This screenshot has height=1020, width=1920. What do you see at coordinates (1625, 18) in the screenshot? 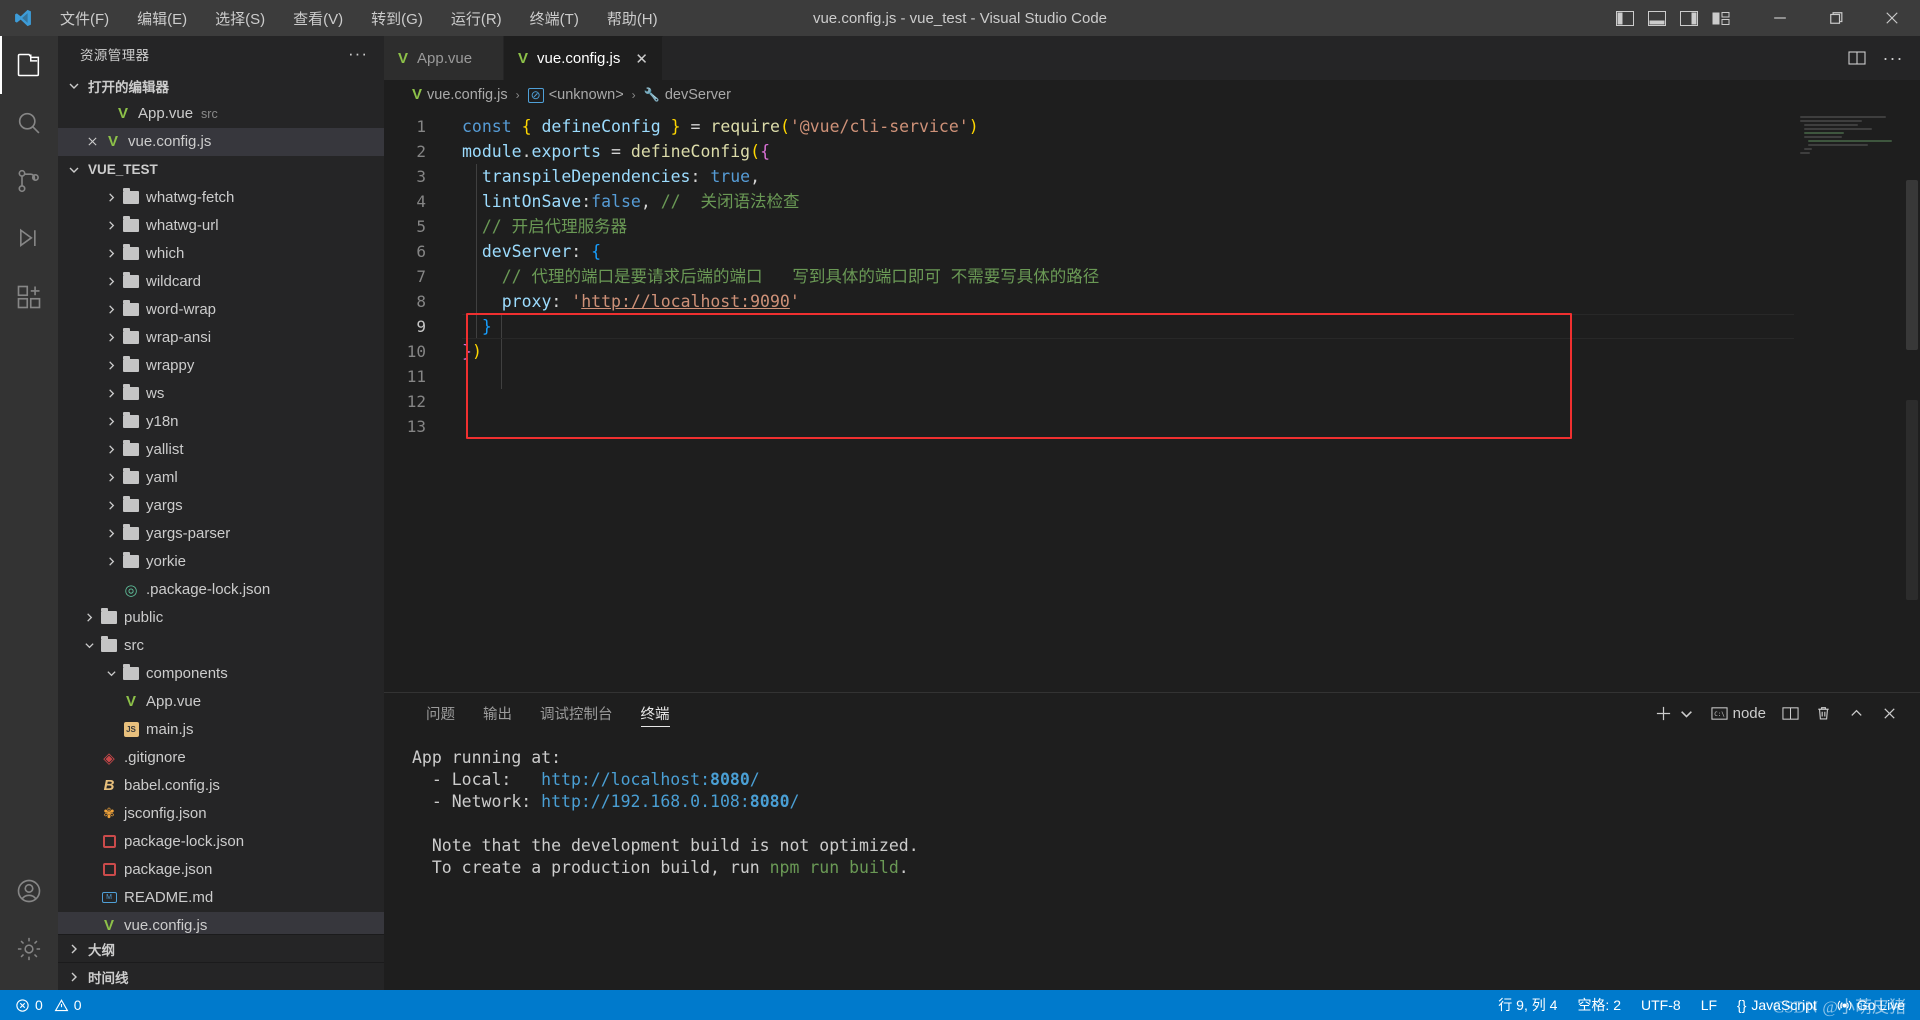
I see `toggle-primary-sidebar-icon` at bounding box center [1625, 18].